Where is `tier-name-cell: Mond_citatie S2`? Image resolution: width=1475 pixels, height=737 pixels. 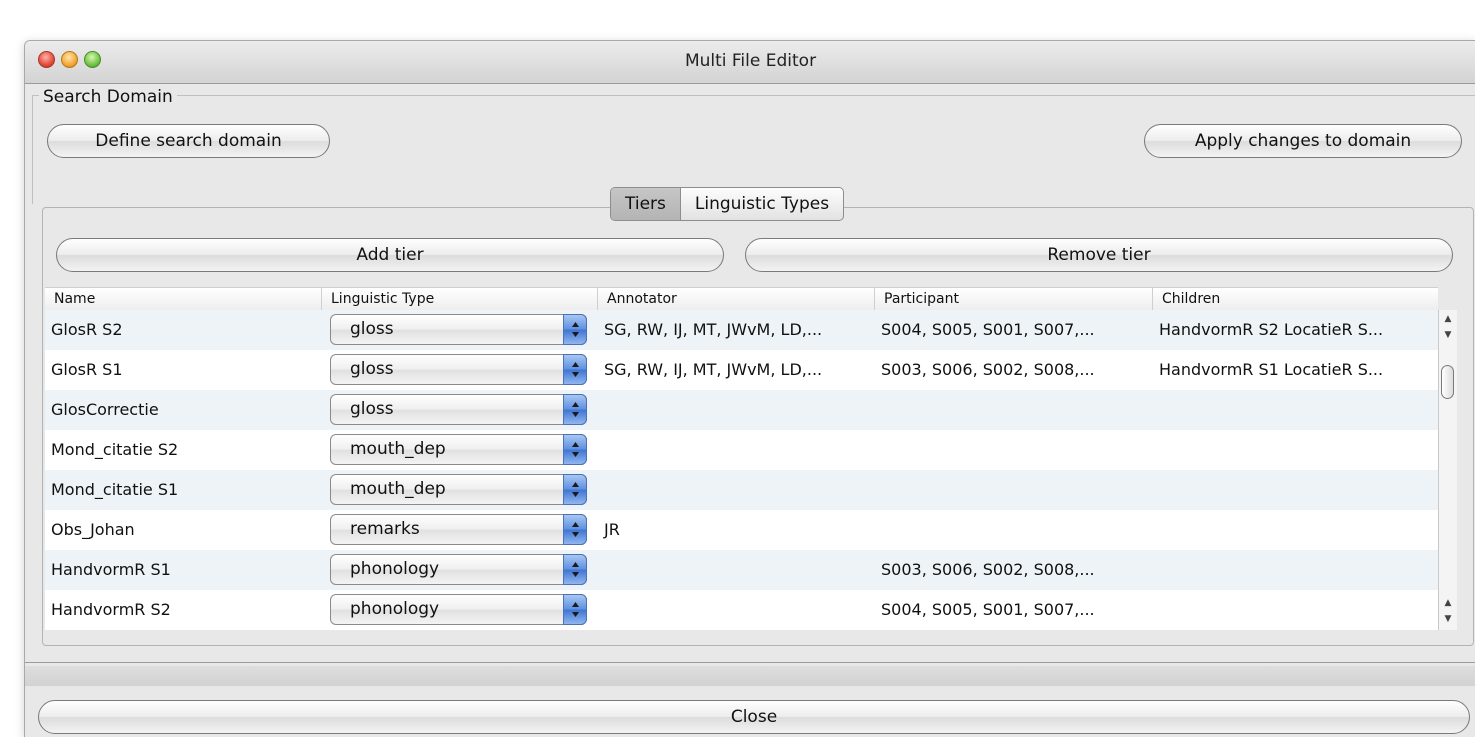
tier-name-cell: Mond_citatie S2 is located at coordinates (183, 450).